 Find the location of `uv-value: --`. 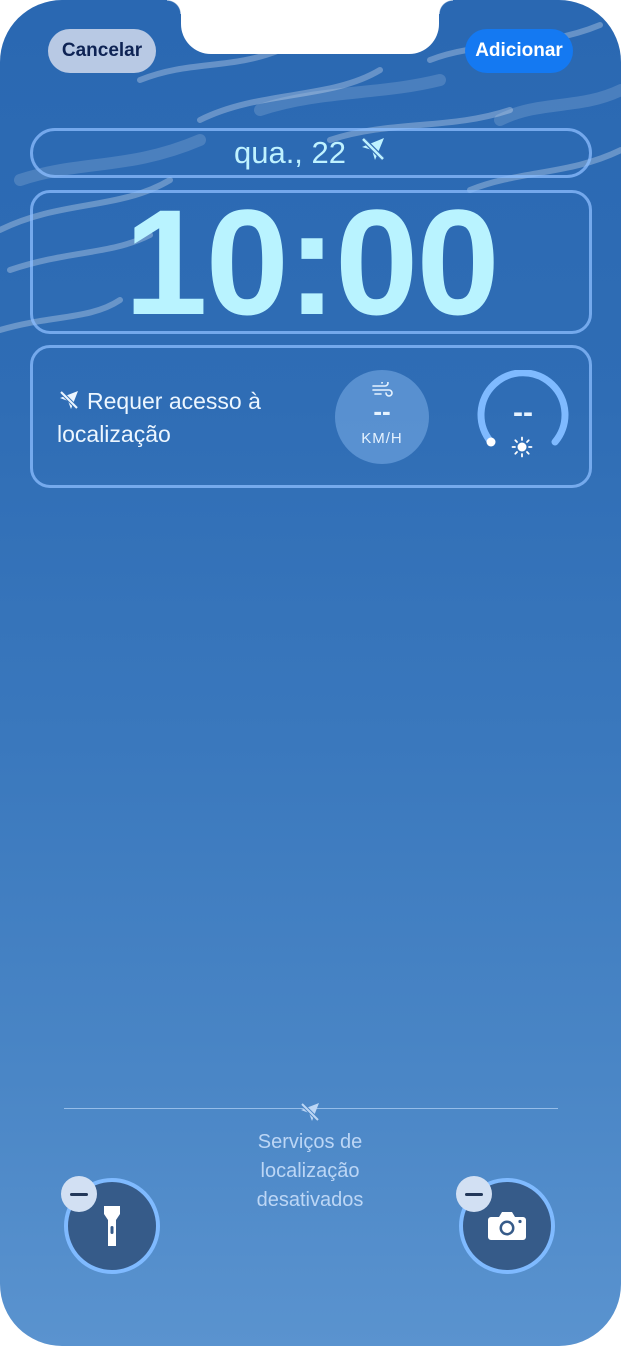

uv-value: -- is located at coordinates (523, 412).